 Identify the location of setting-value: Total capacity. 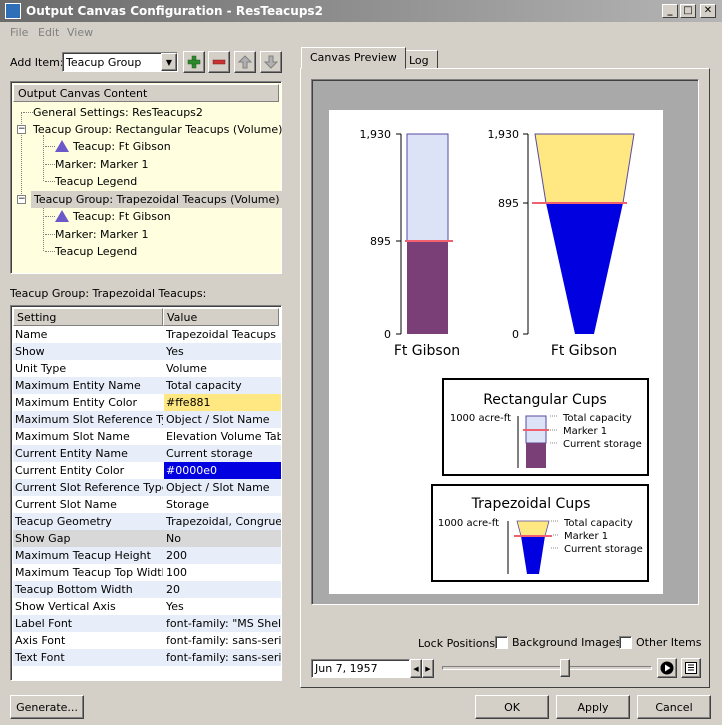
(222, 385).